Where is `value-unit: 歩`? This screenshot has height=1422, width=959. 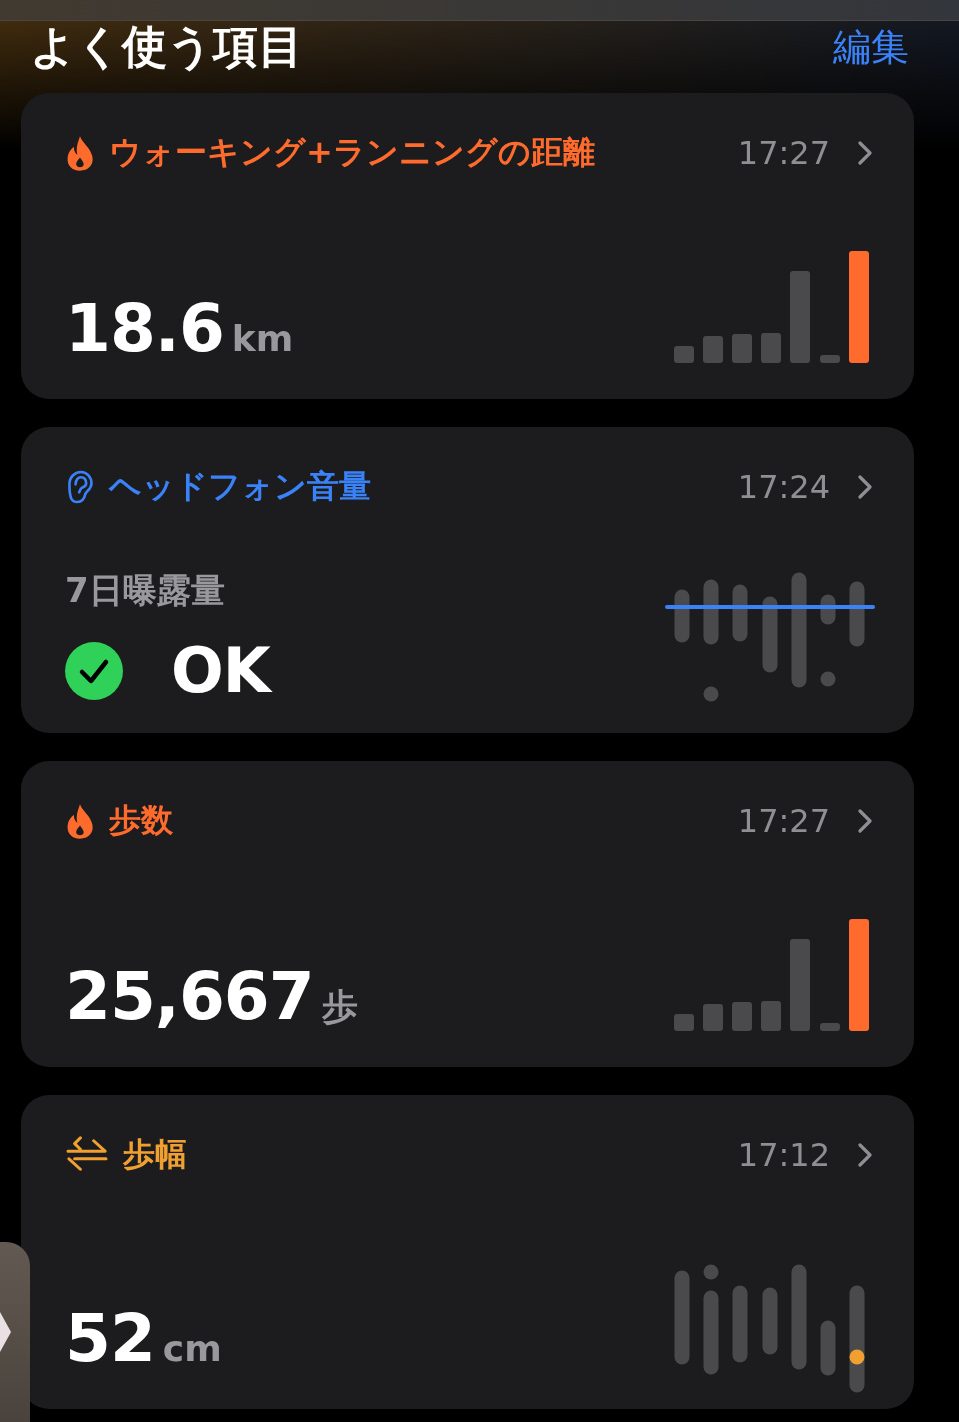 value-unit: 歩 is located at coordinates (339, 1007).